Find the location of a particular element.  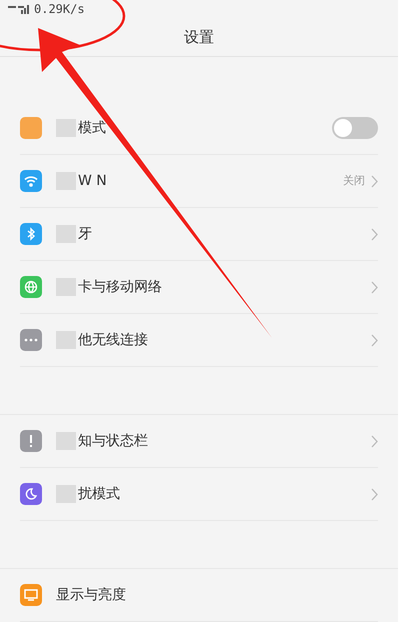

row-label: W N is located at coordinates (92, 181).